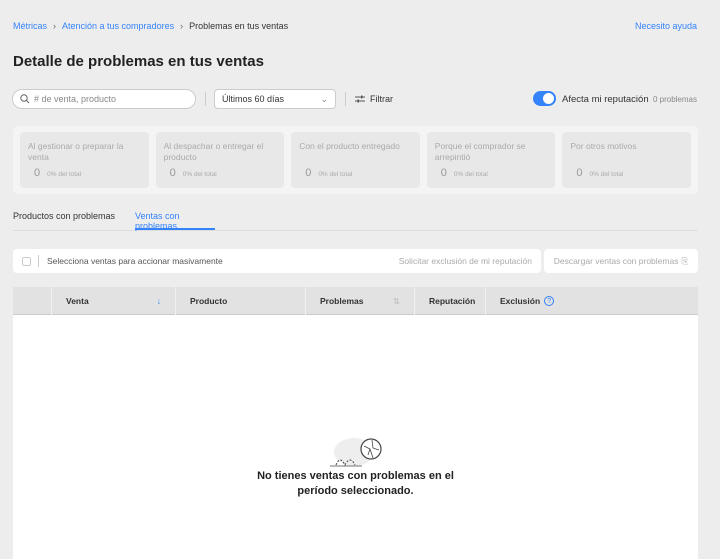 The image size is (720, 559). Describe the element at coordinates (175, 221) in the screenshot. I see `tab-ventas: Ventas con problemas` at that location.